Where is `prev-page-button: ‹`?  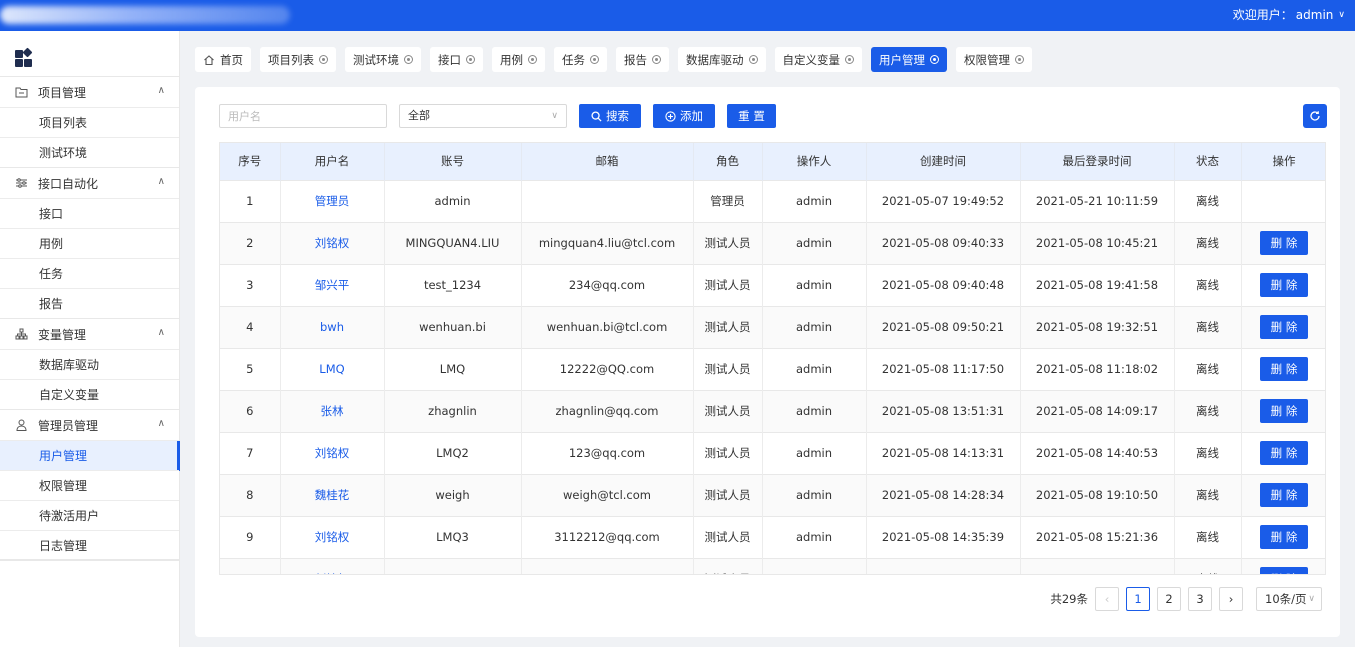 prev-page-button: ‹ is located at coordinates (1107, 599).